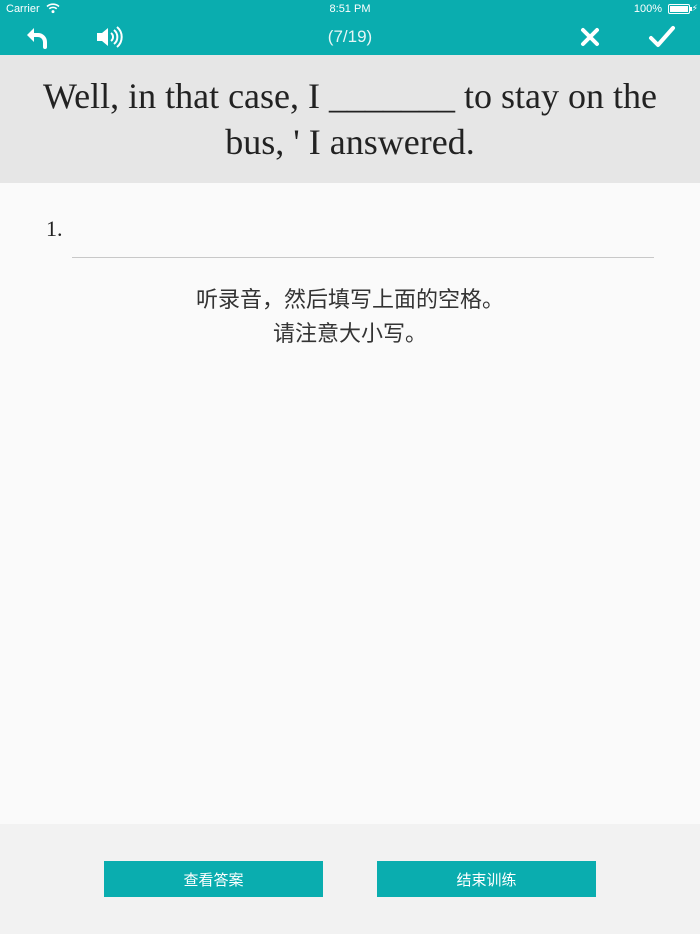 The width and height of the screenshot is (700, 934). I want to click on answer-row: 1., so click(350, 235).